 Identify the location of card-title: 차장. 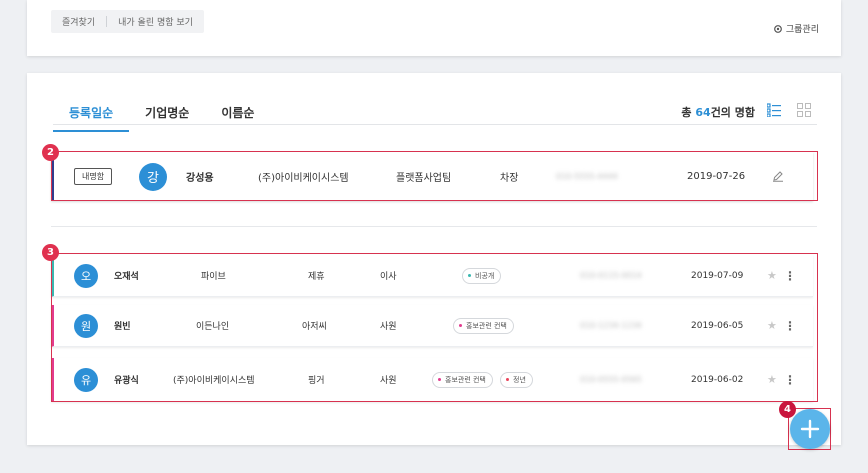
(509, 178).